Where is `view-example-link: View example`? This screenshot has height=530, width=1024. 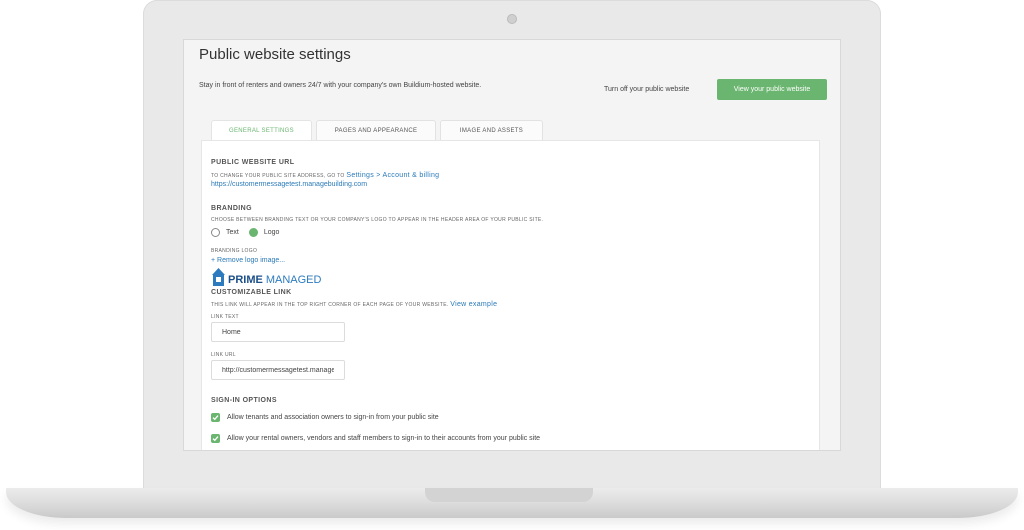
view-example-link: View example is located at coordinates (473, 304).